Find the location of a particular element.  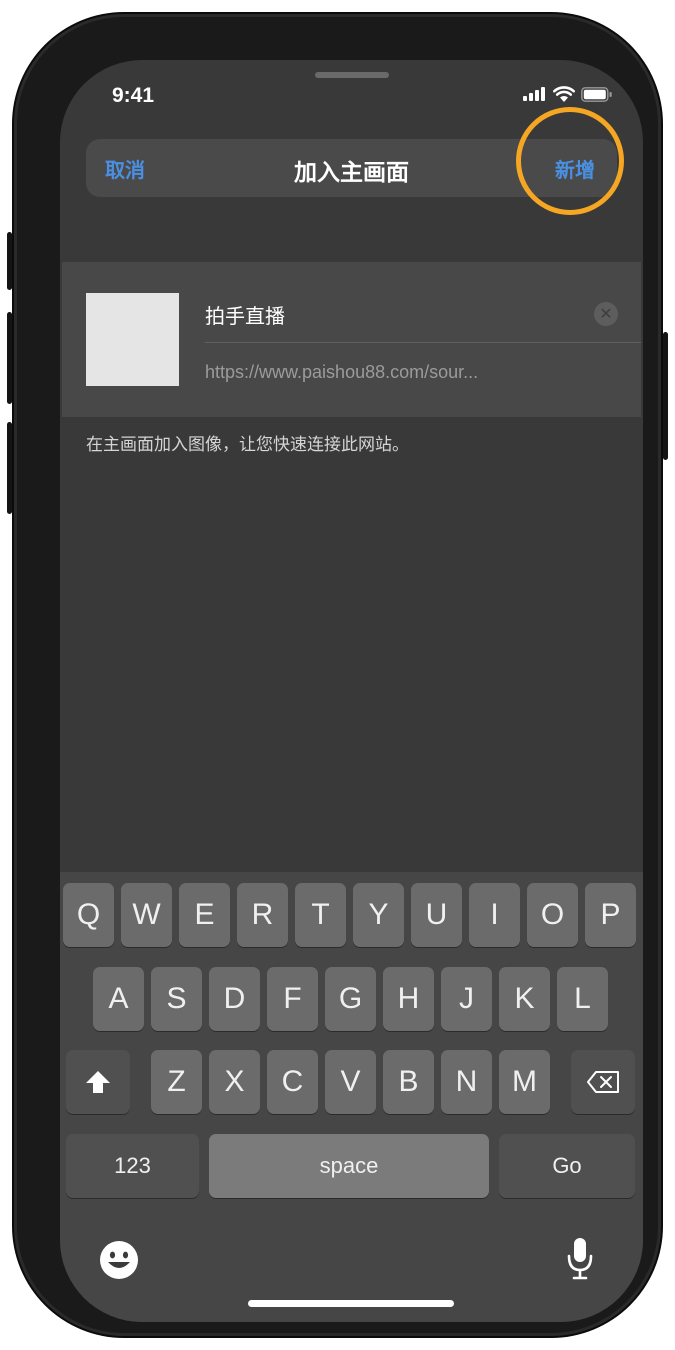

go-key: Go is located at coordinates (567, 1166).